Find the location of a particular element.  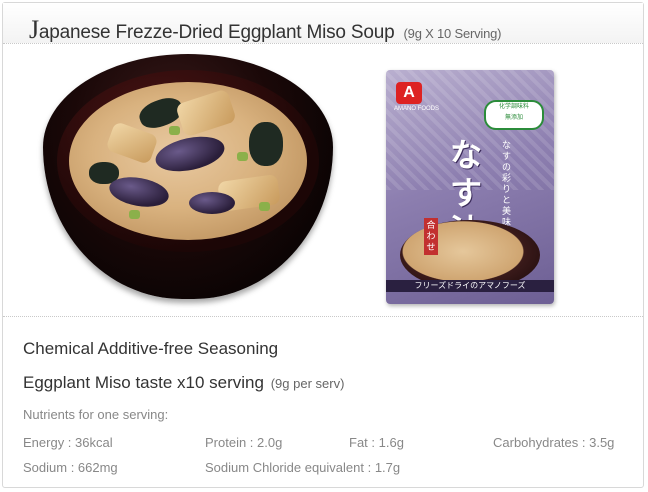

serving-main: Eggplant Miso taste x10 serving is located at coordinates (143, 382).